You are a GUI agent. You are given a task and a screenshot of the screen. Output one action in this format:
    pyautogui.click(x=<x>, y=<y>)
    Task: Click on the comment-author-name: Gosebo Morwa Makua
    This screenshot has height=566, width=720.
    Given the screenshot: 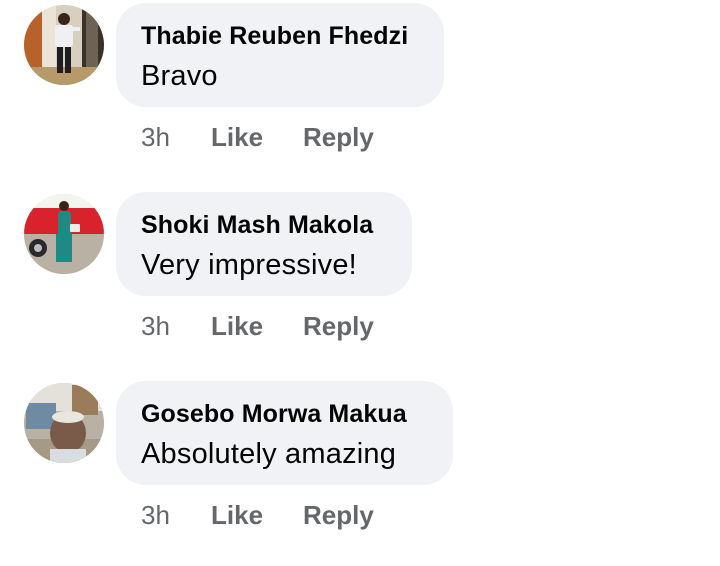 What is the action you would take?
    pyautogui.click(x=284, y=414)
    